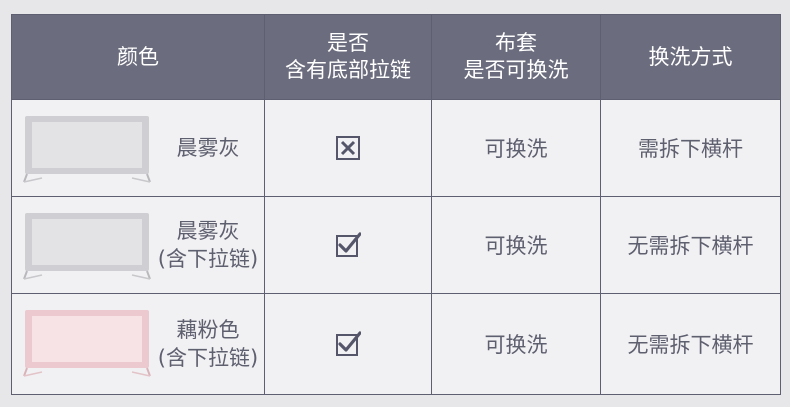 This screenshot has height=407, width=790. I want to click on header-cover-line1: 布套, so click(516, 43).